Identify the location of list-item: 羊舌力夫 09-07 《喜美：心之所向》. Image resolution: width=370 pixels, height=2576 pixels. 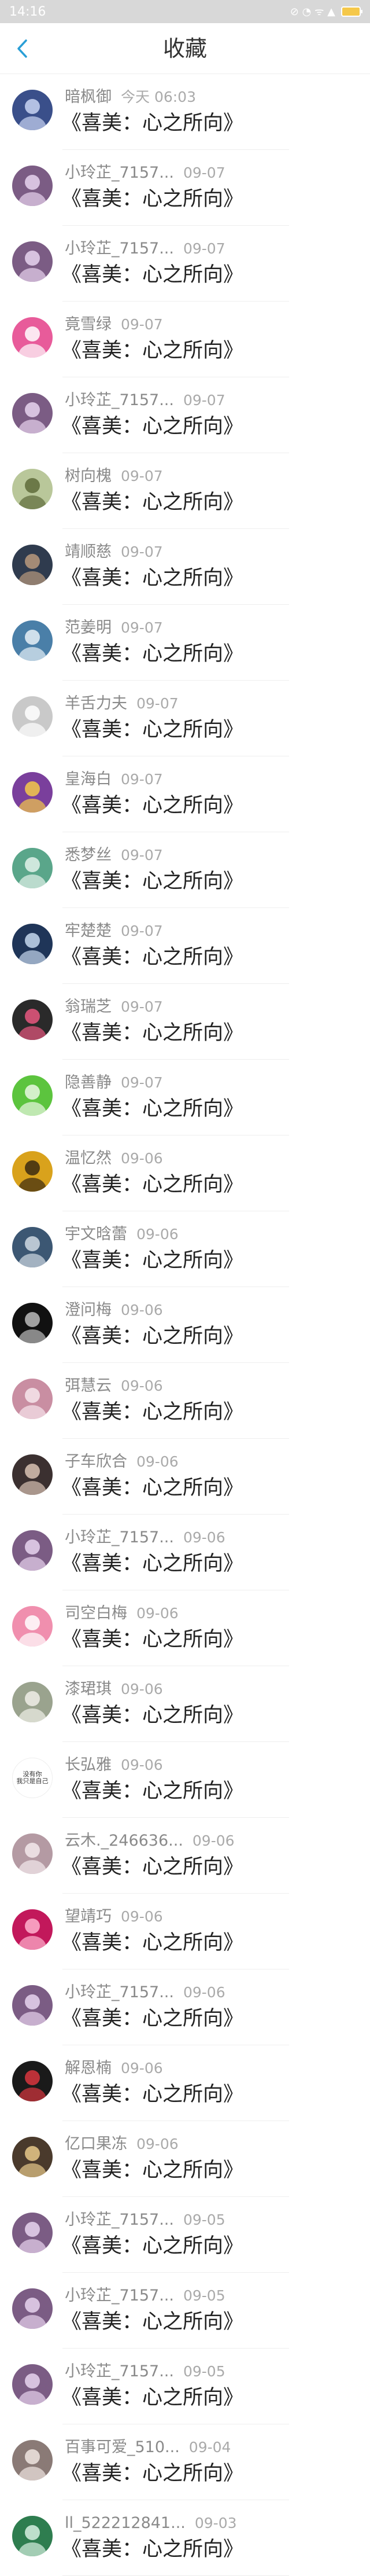
(185, 718).